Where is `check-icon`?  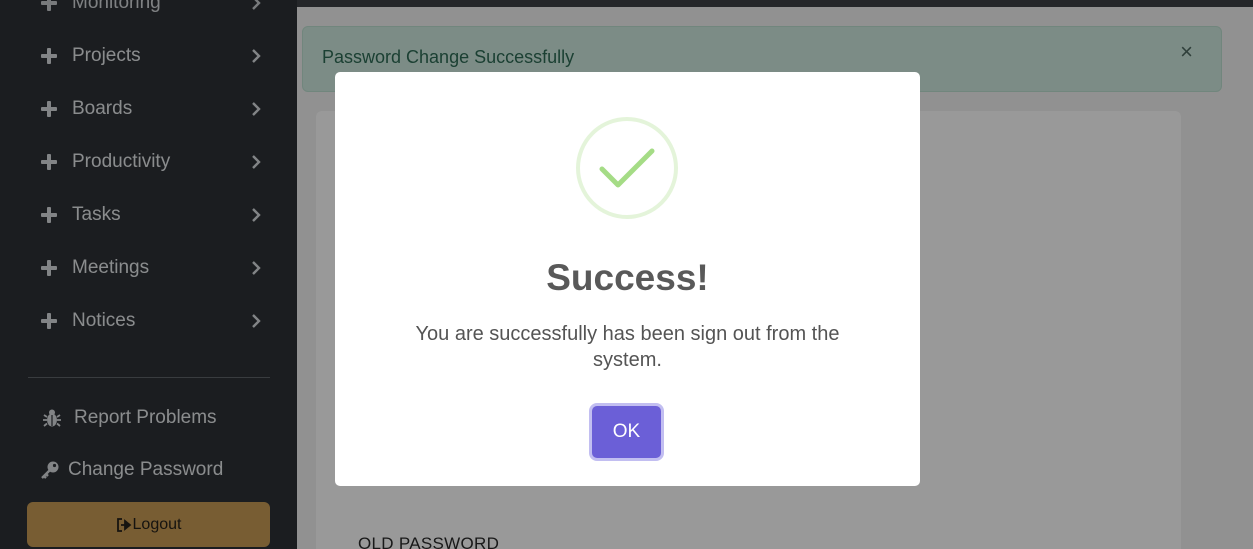
check-icon is located at coordinates (627, 168).